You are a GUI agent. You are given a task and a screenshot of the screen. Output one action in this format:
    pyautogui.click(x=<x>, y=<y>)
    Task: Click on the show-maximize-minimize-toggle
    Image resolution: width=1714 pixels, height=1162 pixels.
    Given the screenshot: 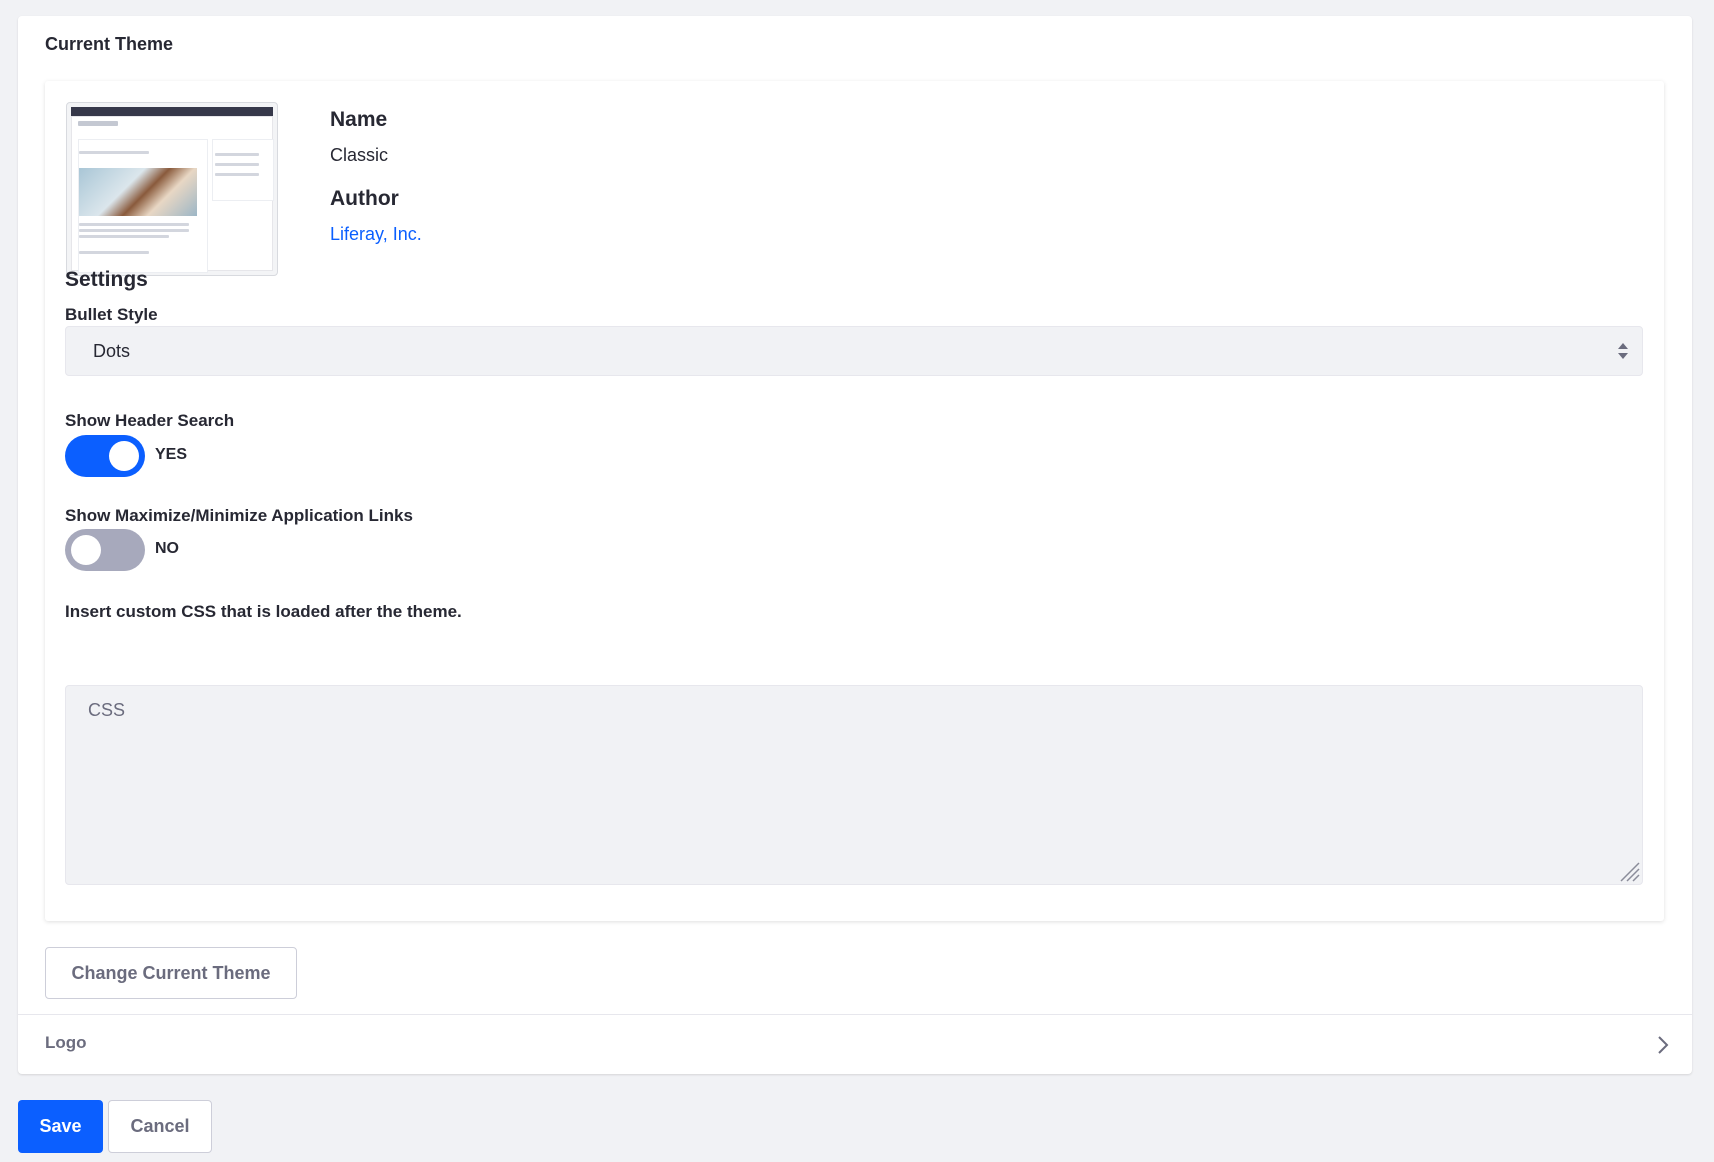 What is the action you would take?
    pyautogui.click(x=105, y=550)
    